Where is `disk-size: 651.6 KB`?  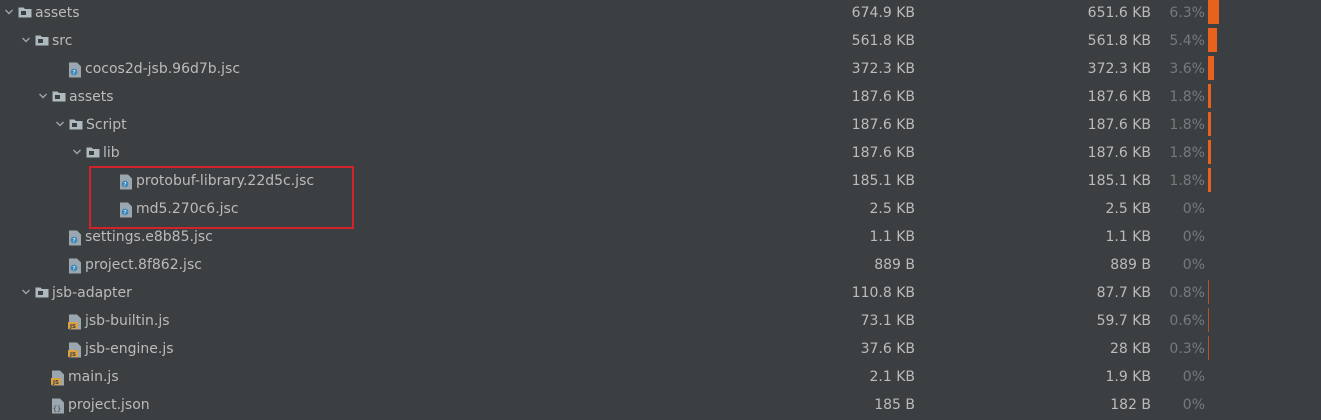 disk-size: 651.6 KB is located at coordinates (1119, 13).